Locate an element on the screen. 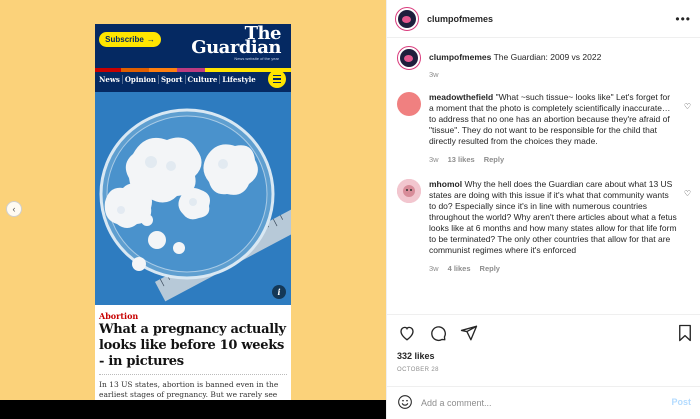  guardian-tagline: News website of the year is located at coordinates (256, 58).